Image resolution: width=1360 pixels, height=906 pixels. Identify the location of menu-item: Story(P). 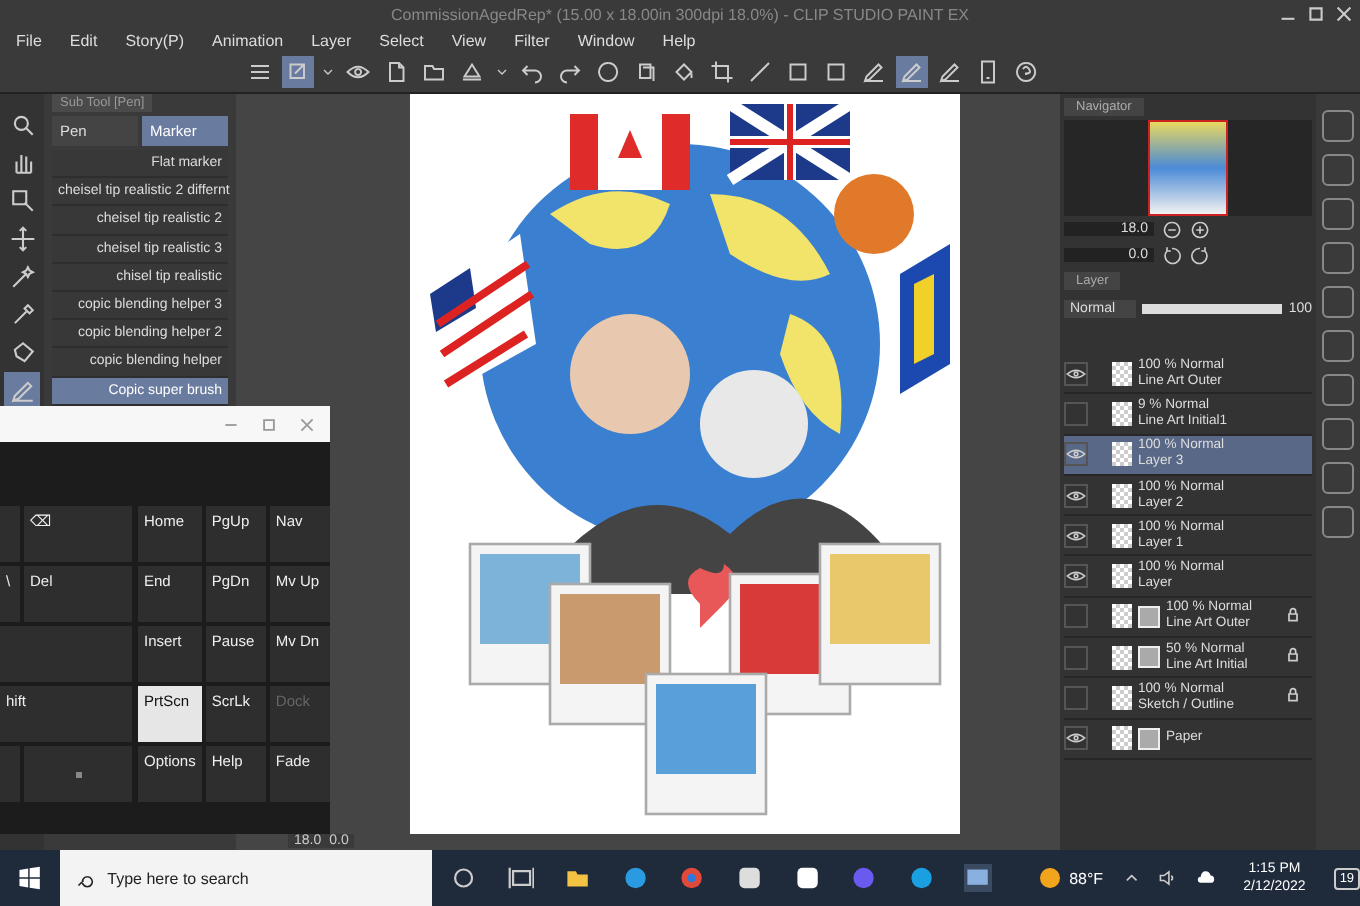
(155, 40).